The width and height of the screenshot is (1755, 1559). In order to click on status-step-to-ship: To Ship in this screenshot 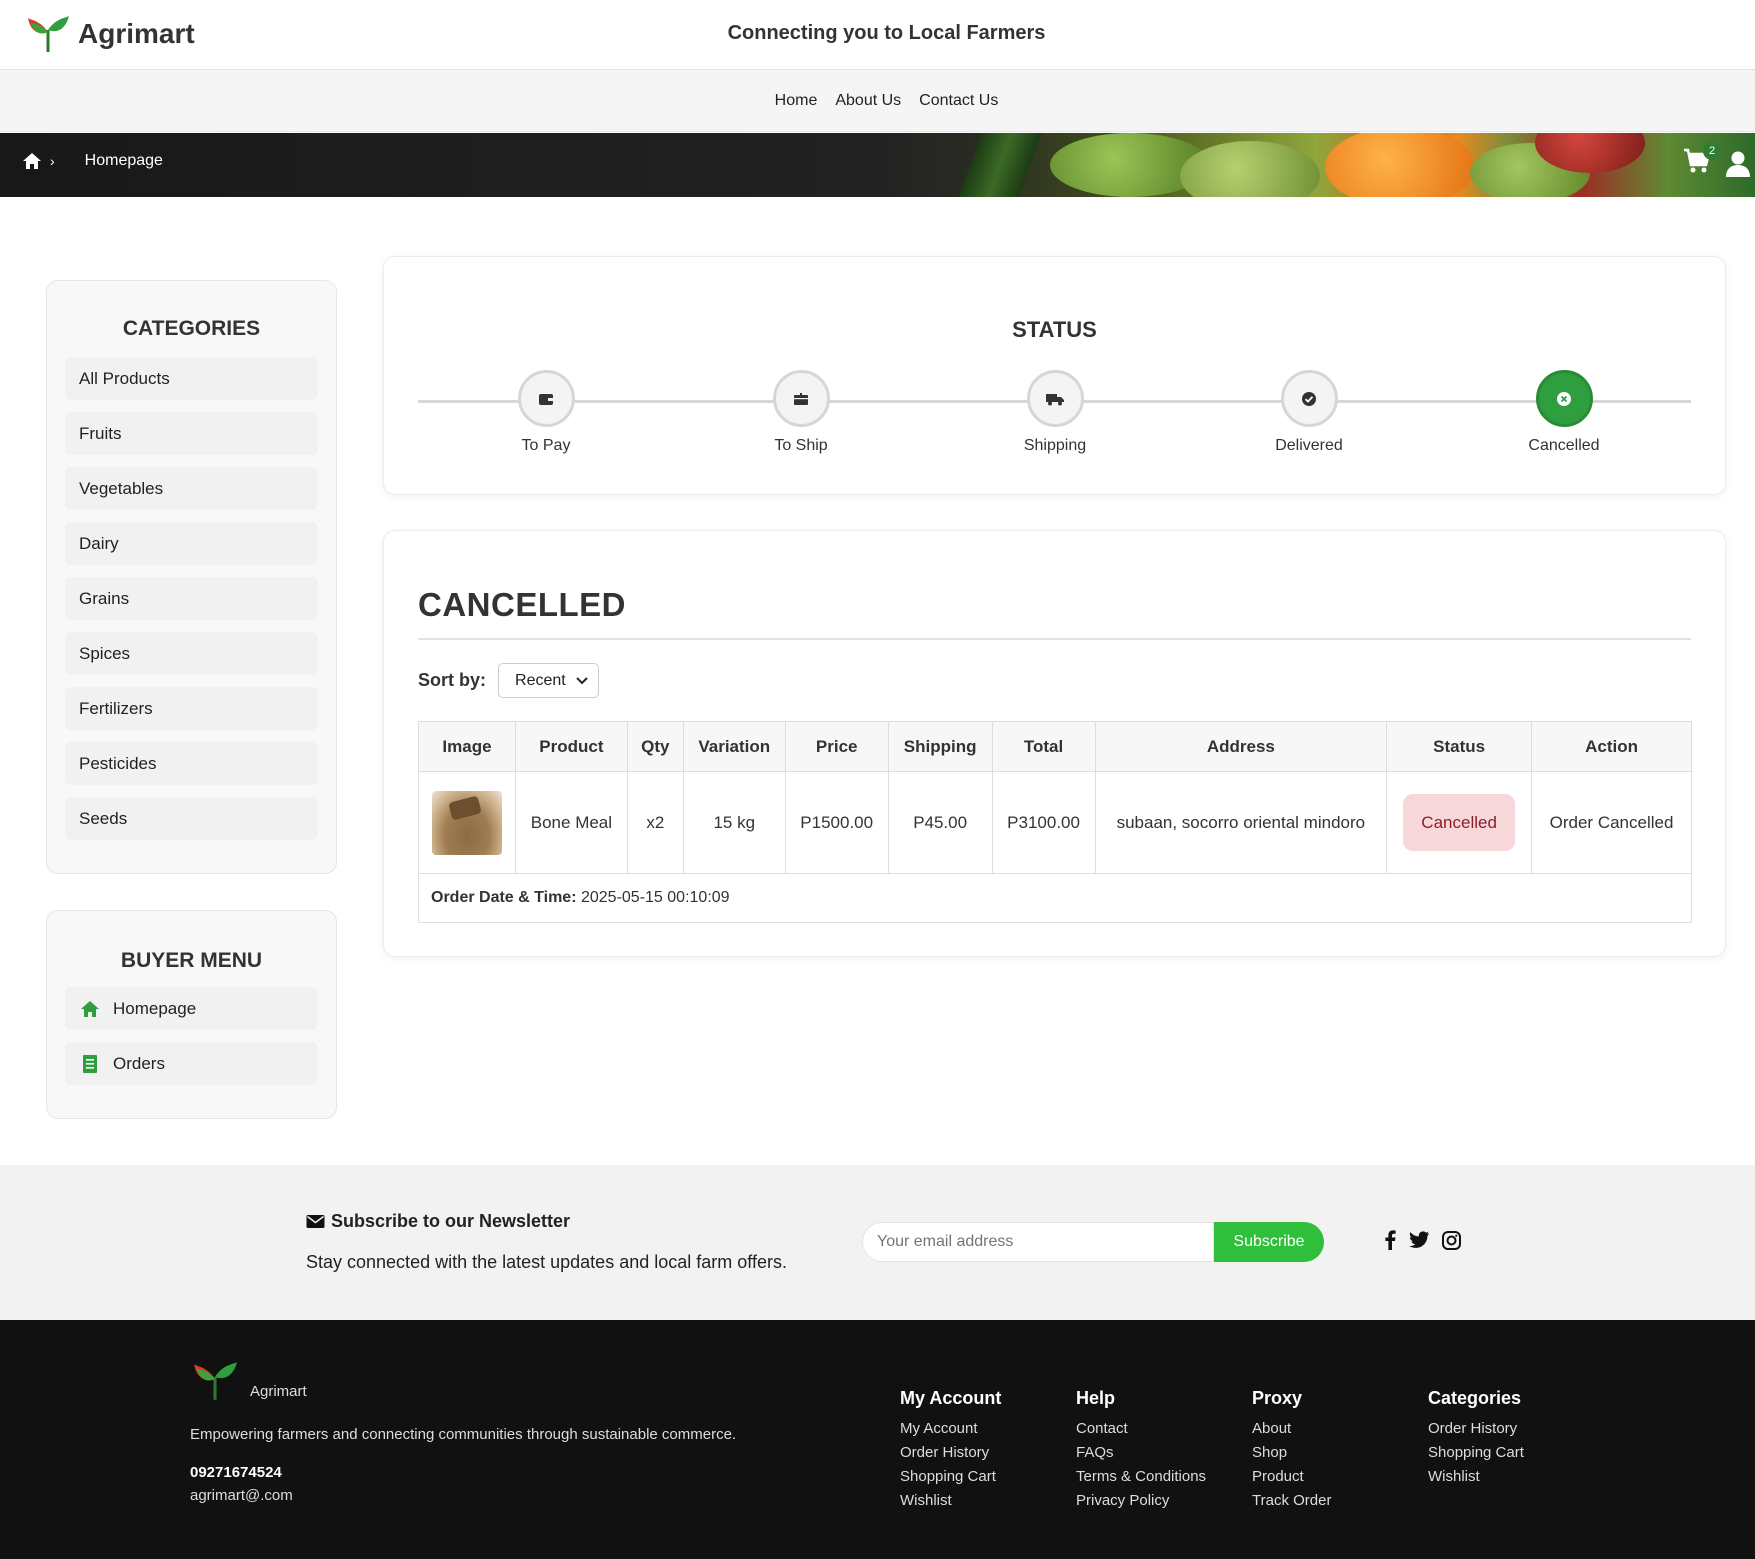, I will do `click(801, 412)`.